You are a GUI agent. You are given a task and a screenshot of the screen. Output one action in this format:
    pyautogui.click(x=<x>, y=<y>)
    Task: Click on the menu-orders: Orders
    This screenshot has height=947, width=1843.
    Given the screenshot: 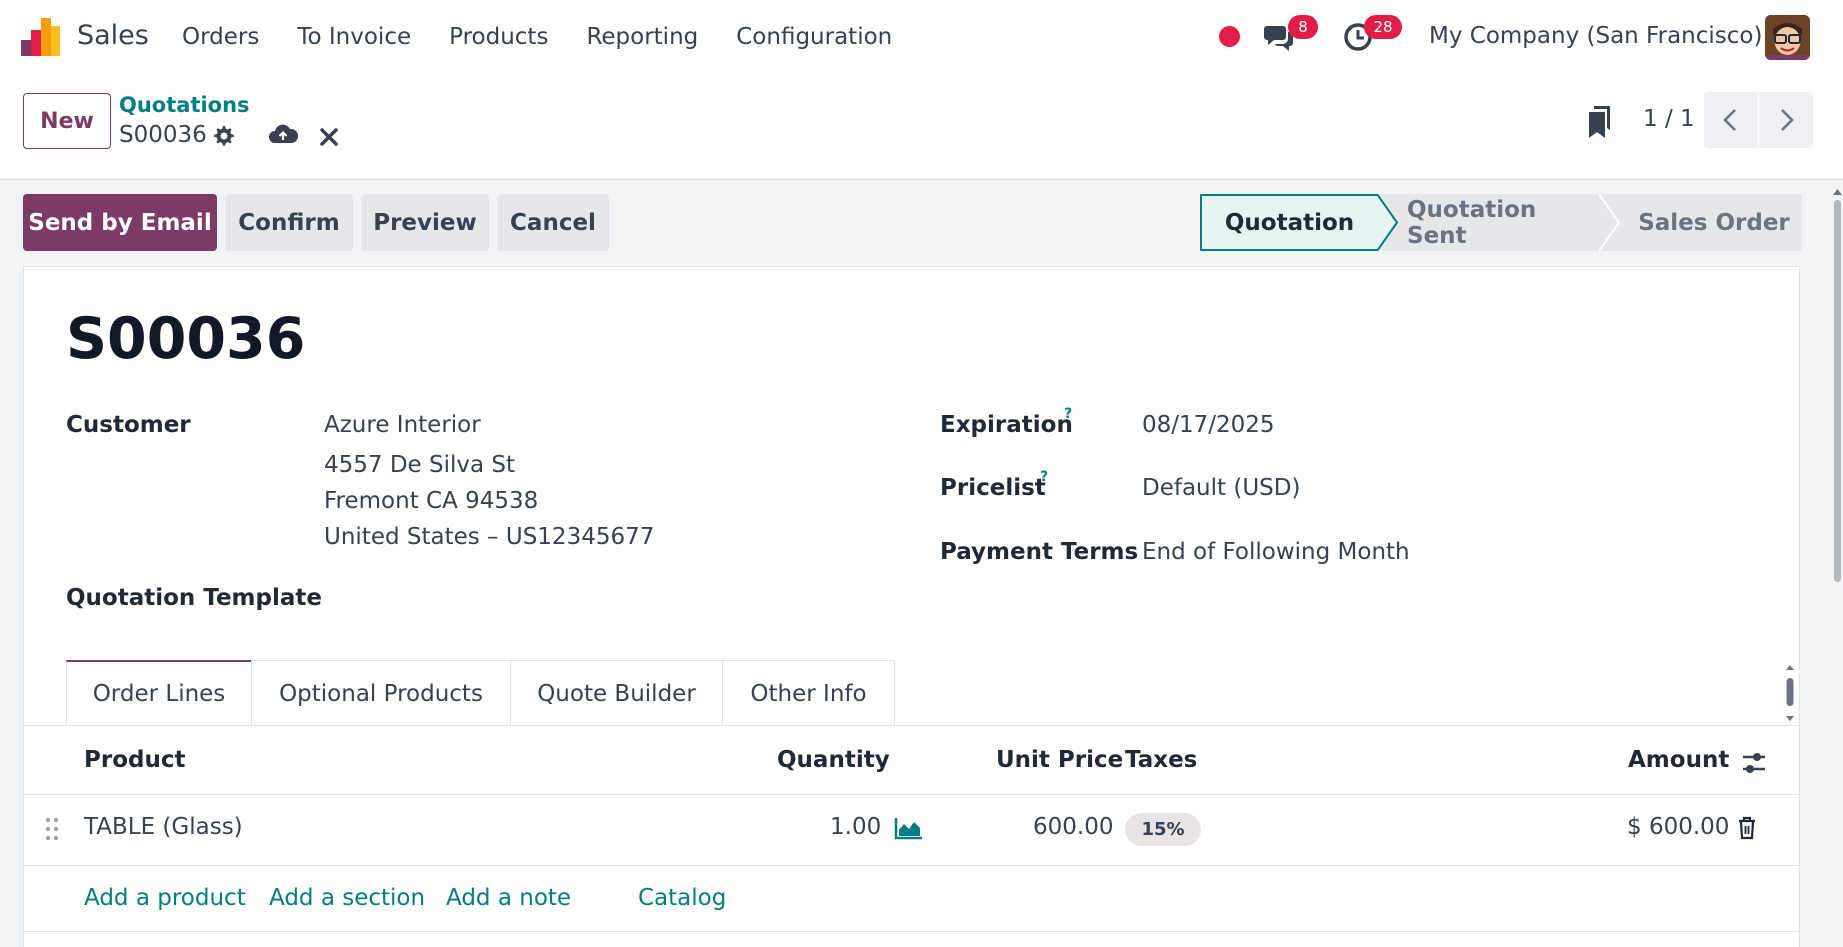 What is the action you would take?
    pyautogui.click(x=220, y=37)
    